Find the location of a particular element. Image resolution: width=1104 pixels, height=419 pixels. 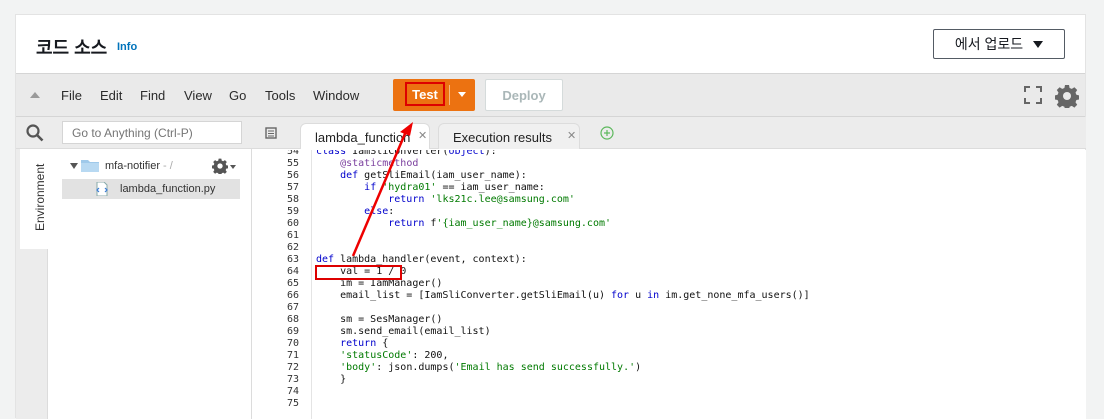

code-line: sm = SesManager() is located at coordinates (379, 319).